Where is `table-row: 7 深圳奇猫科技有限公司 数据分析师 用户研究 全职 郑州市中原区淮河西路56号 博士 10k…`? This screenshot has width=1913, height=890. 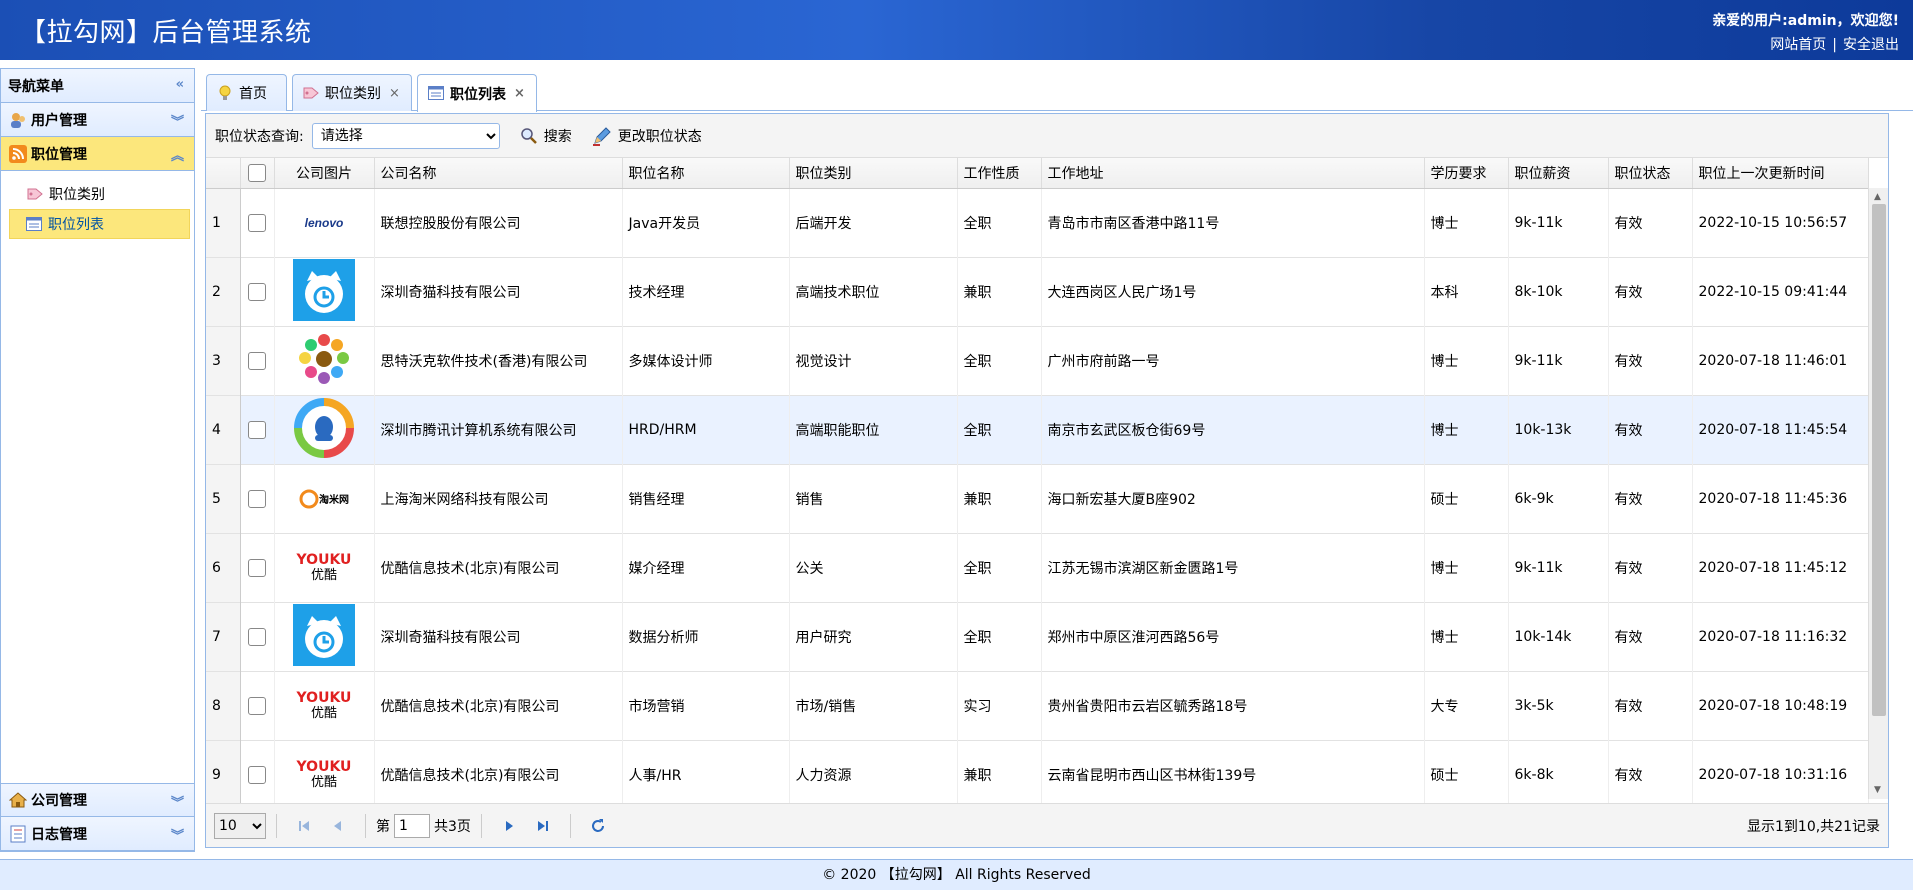
table-row: 7 深圳奇猫科技有限公司 数据分析师 用户研究 全职 郑州市中原区淮河西路56号 博士 10k… is located at coordinates (1037, 636).